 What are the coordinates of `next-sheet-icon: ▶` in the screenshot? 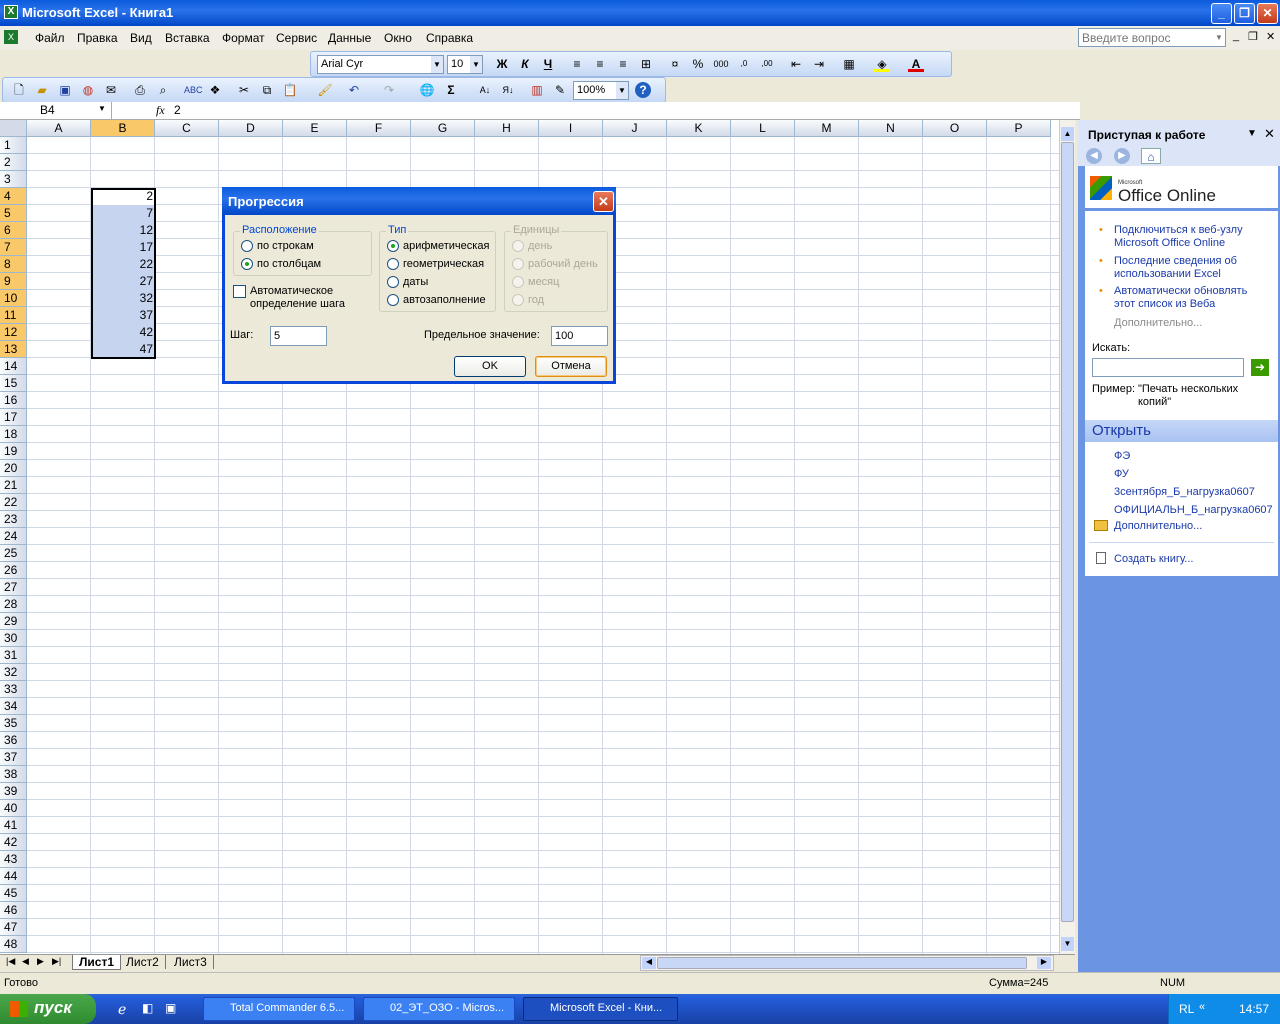 It's located at (40, 961).